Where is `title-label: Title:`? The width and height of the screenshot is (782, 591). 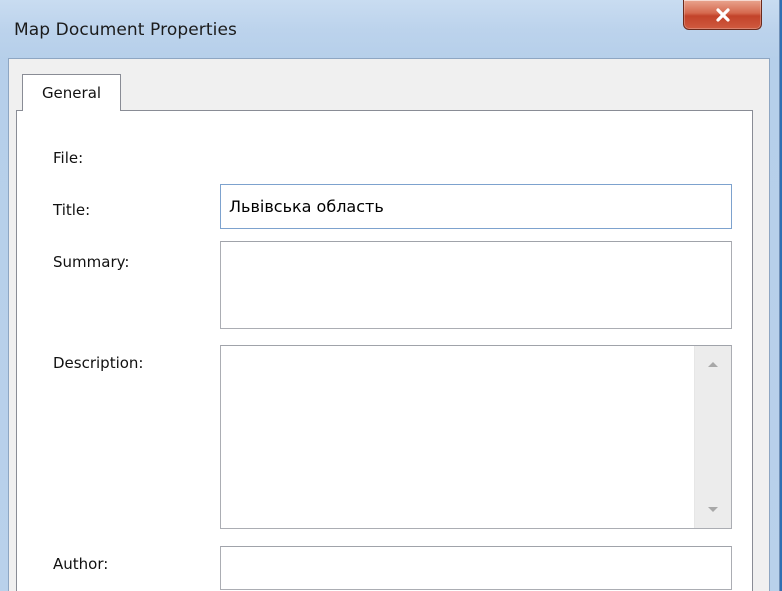 title-label: Title: is located at coordinates (72, 210).